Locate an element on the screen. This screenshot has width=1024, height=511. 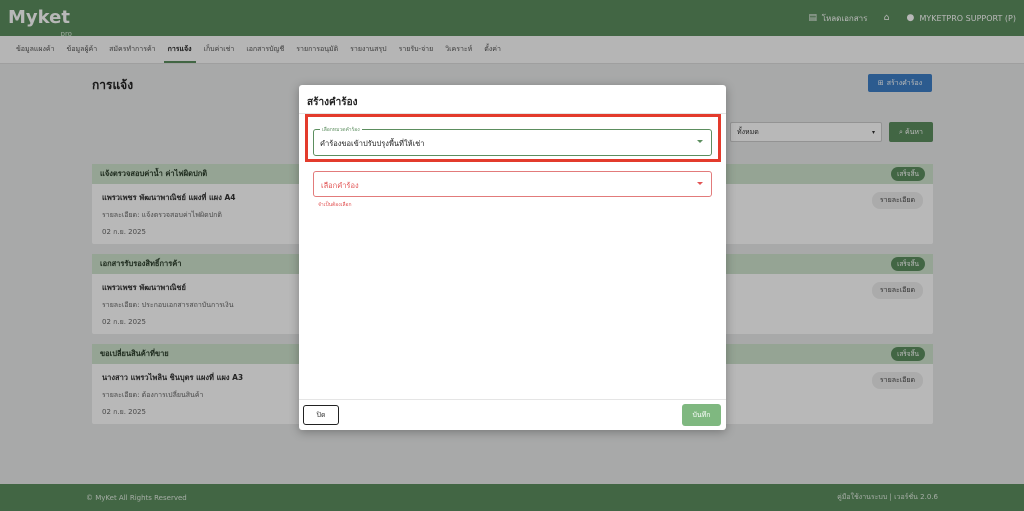
request-placeholder: เลือกคำร้อง is located at coordinates (340, 185).